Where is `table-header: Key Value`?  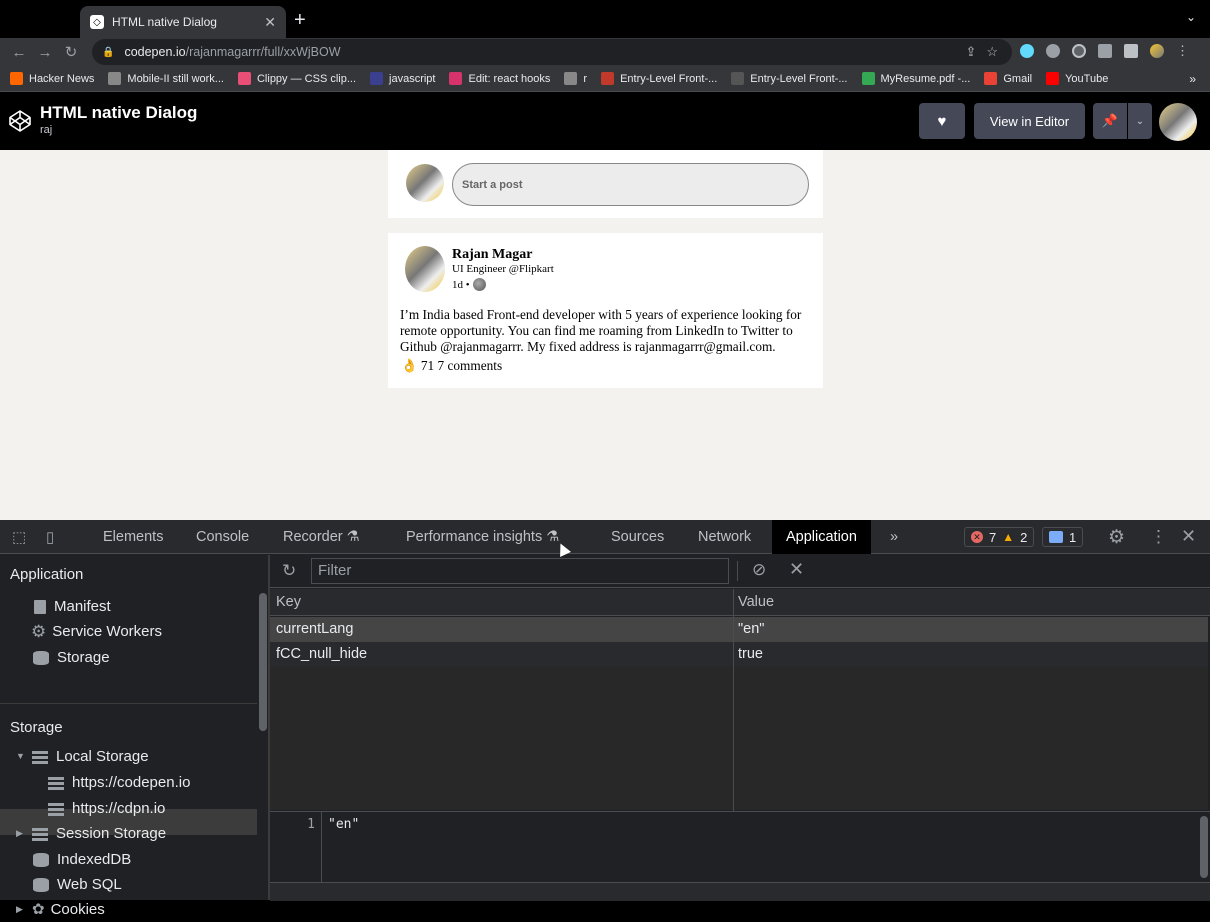 table-header: Key Value is located at coordinates (740, 602).